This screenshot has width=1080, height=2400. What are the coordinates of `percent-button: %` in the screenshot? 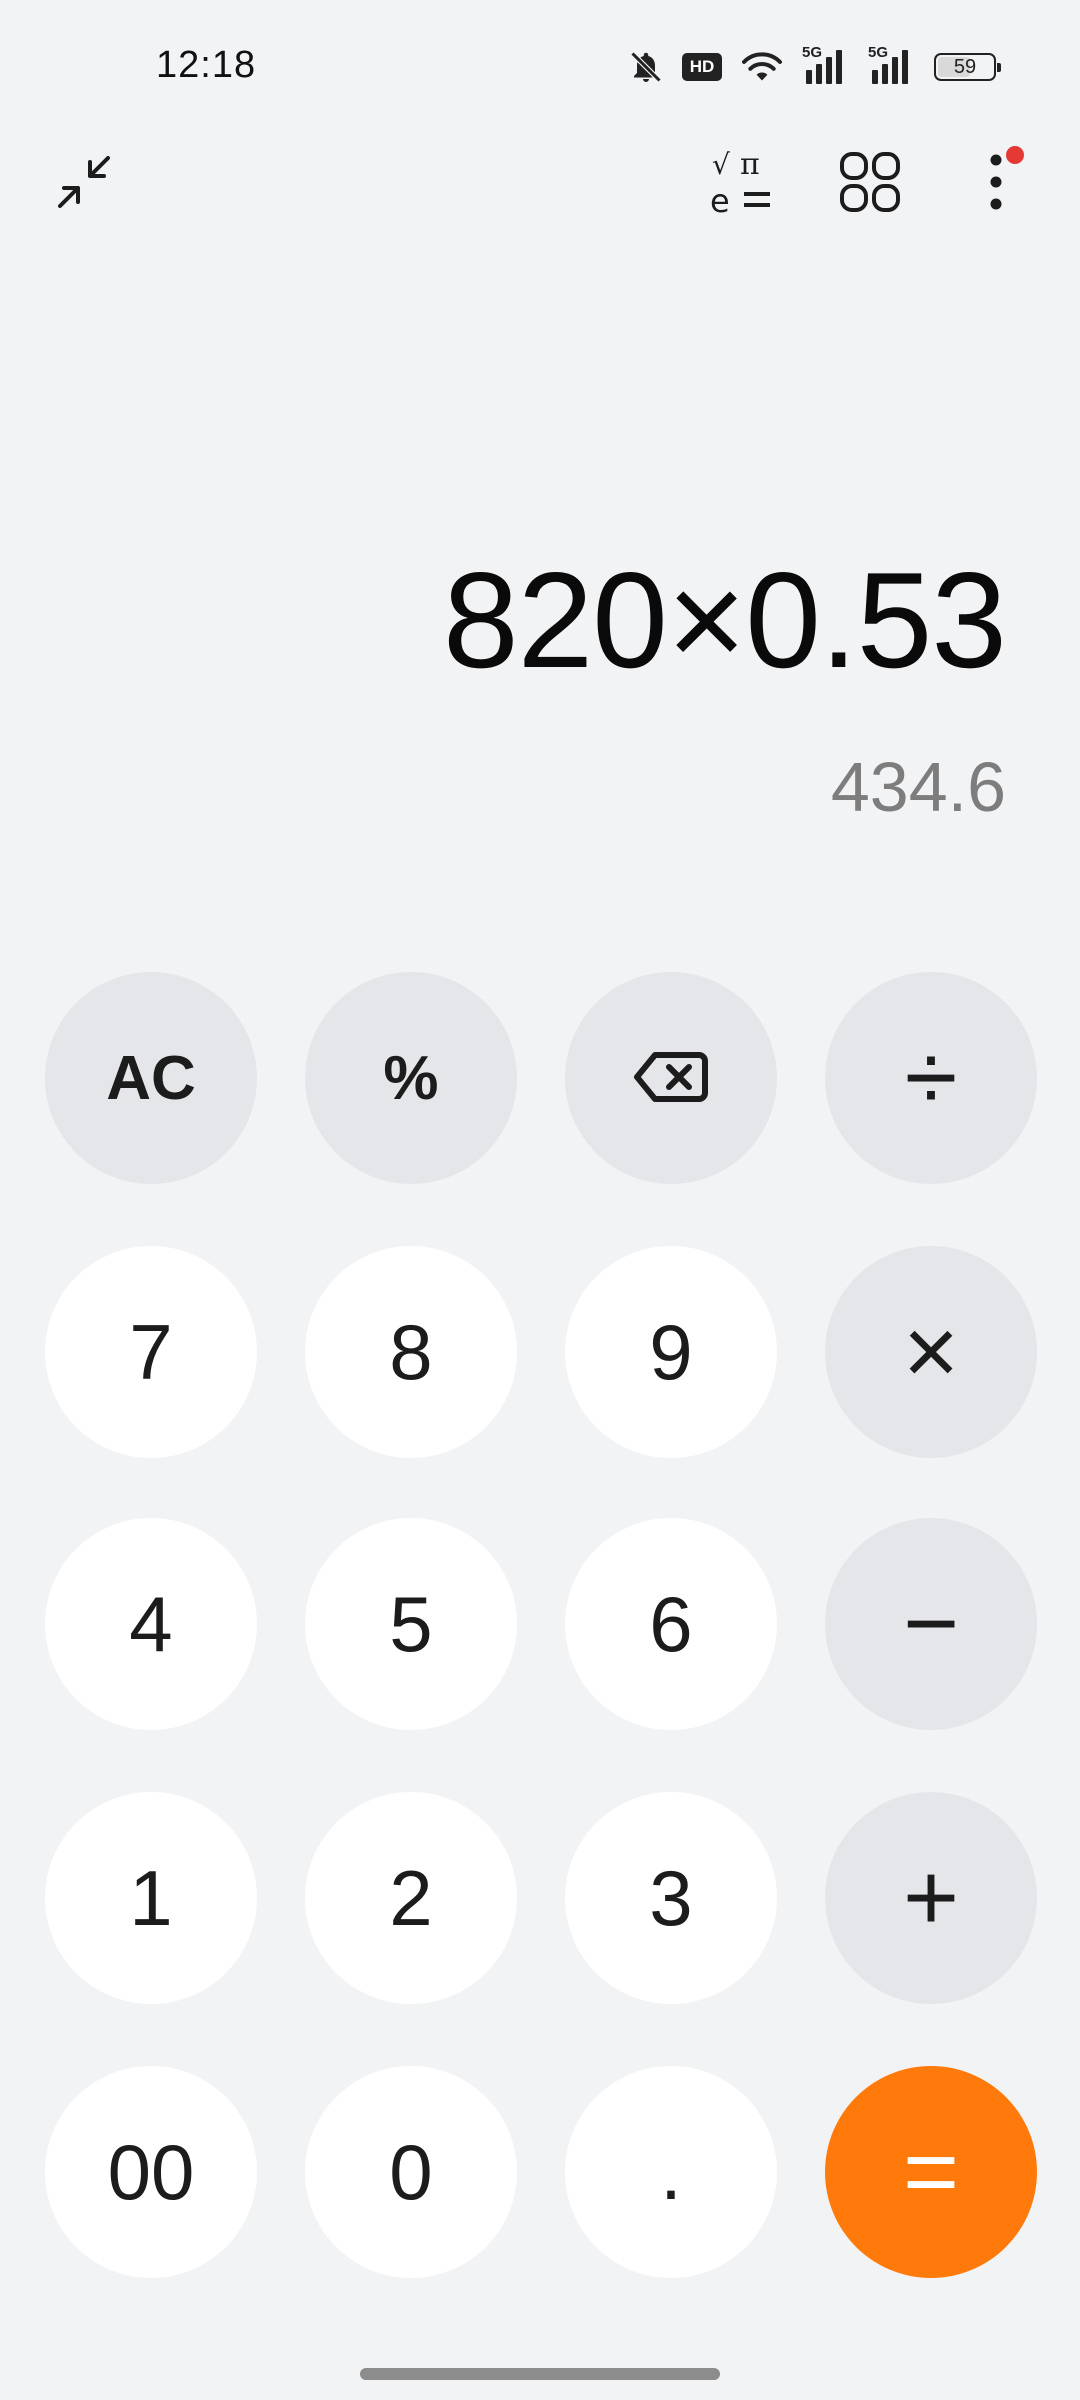 It's located at (411, 1078).